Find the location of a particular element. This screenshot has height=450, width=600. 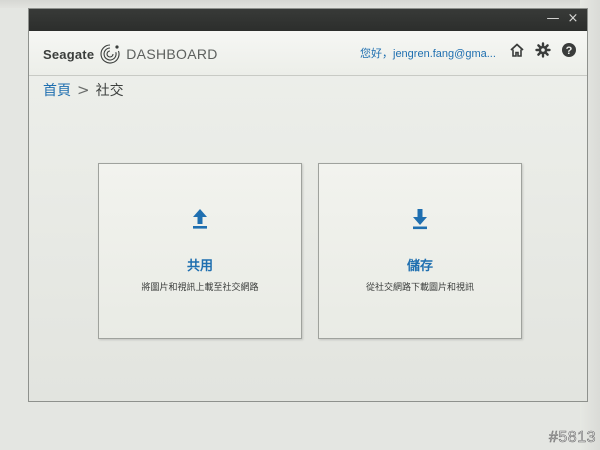

minimize-button: — is located at coordinates (553, 19).